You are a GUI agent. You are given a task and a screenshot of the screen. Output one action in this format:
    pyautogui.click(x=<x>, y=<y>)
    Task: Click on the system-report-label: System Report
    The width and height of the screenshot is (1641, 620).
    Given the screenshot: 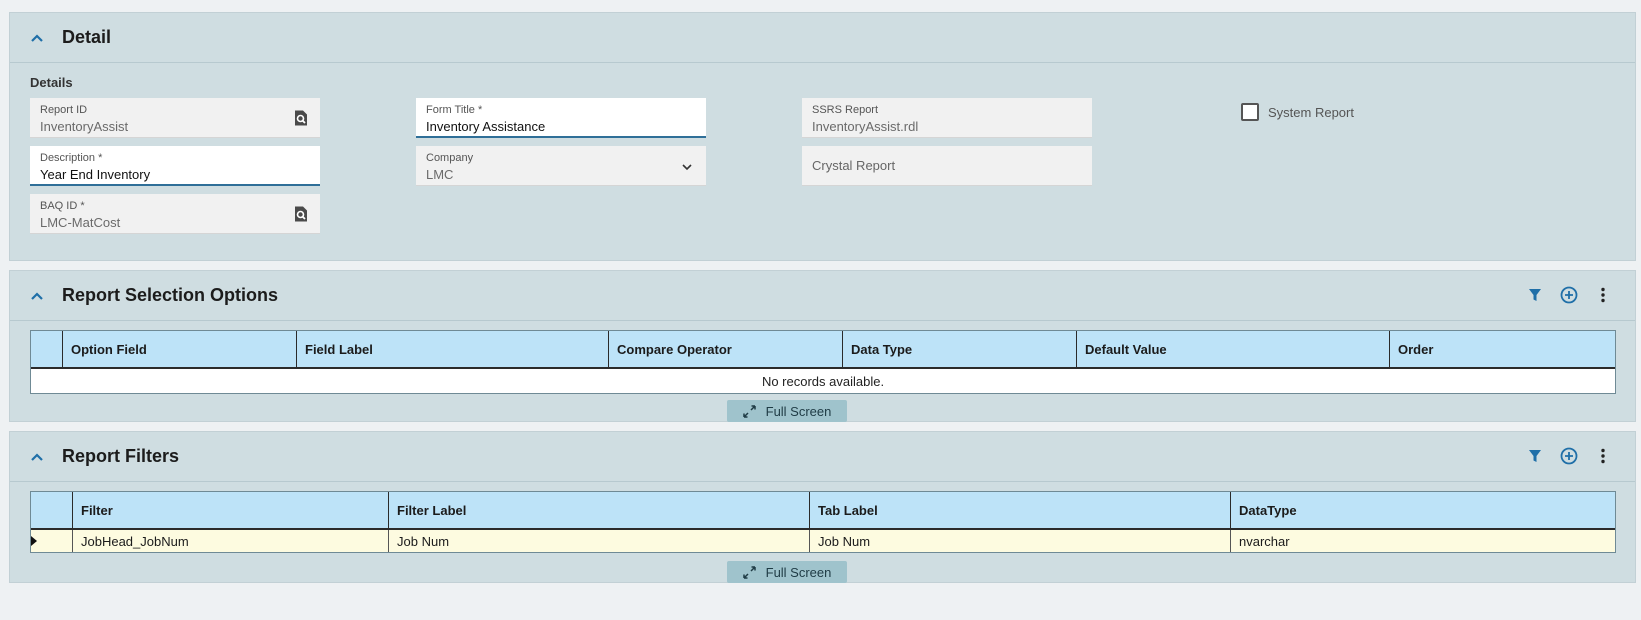 What is the action you would take?
    pyautogui.click(x=1311, y=112)
    